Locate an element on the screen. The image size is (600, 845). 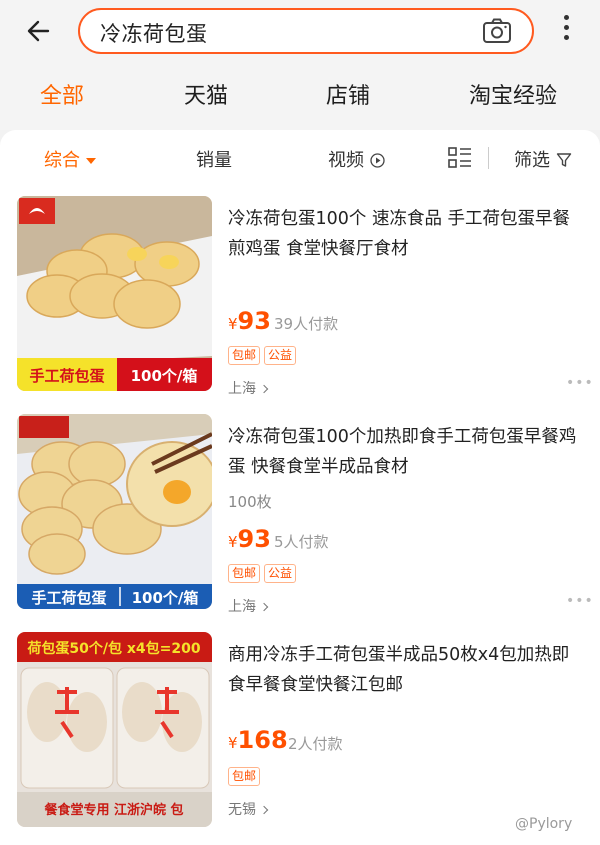
search-query-text: 冷冻荷包蛋 is located at coordinates (154, 34).